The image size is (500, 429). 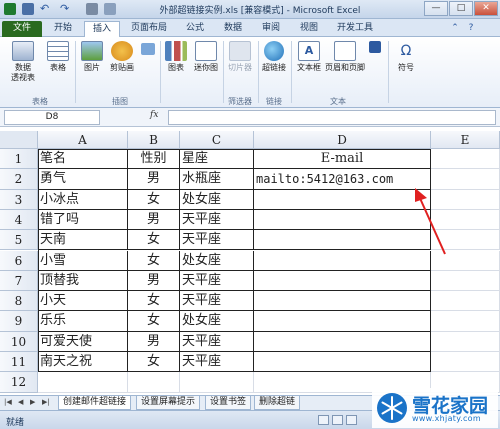 What do you see at coordinates (66, 9) in the screenshot?
I see `redo-icon: ↷` at bounding box center [66, 9].